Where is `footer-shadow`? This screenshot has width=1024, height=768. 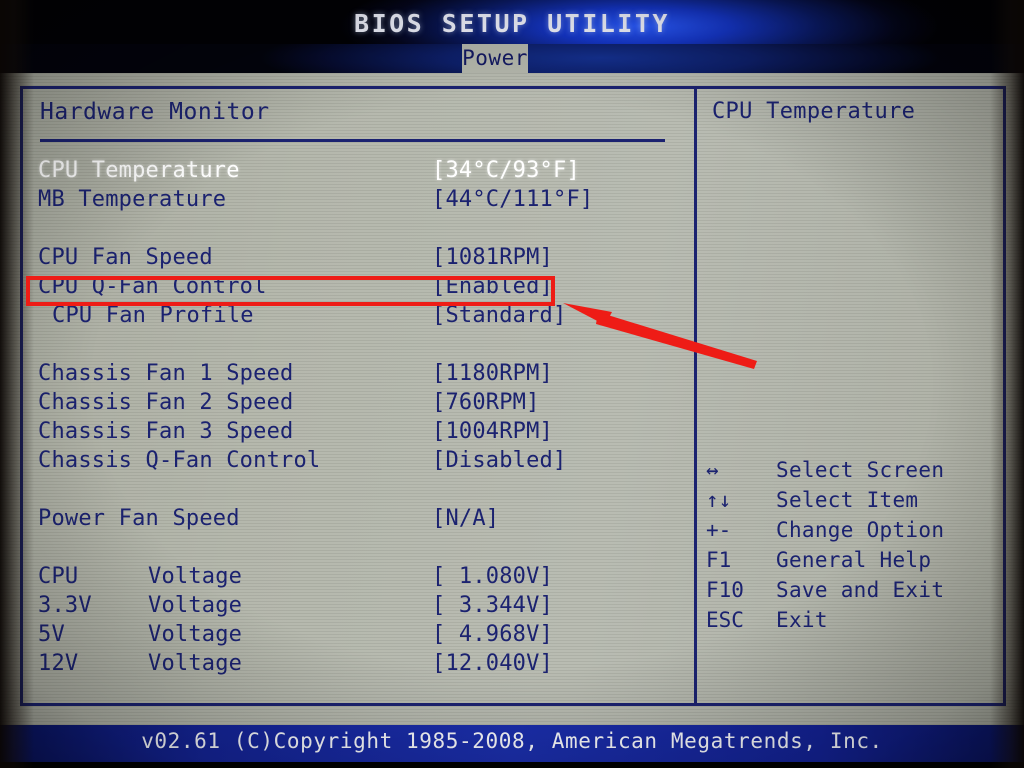
footer-shadow is located at coordinates (512, 765).